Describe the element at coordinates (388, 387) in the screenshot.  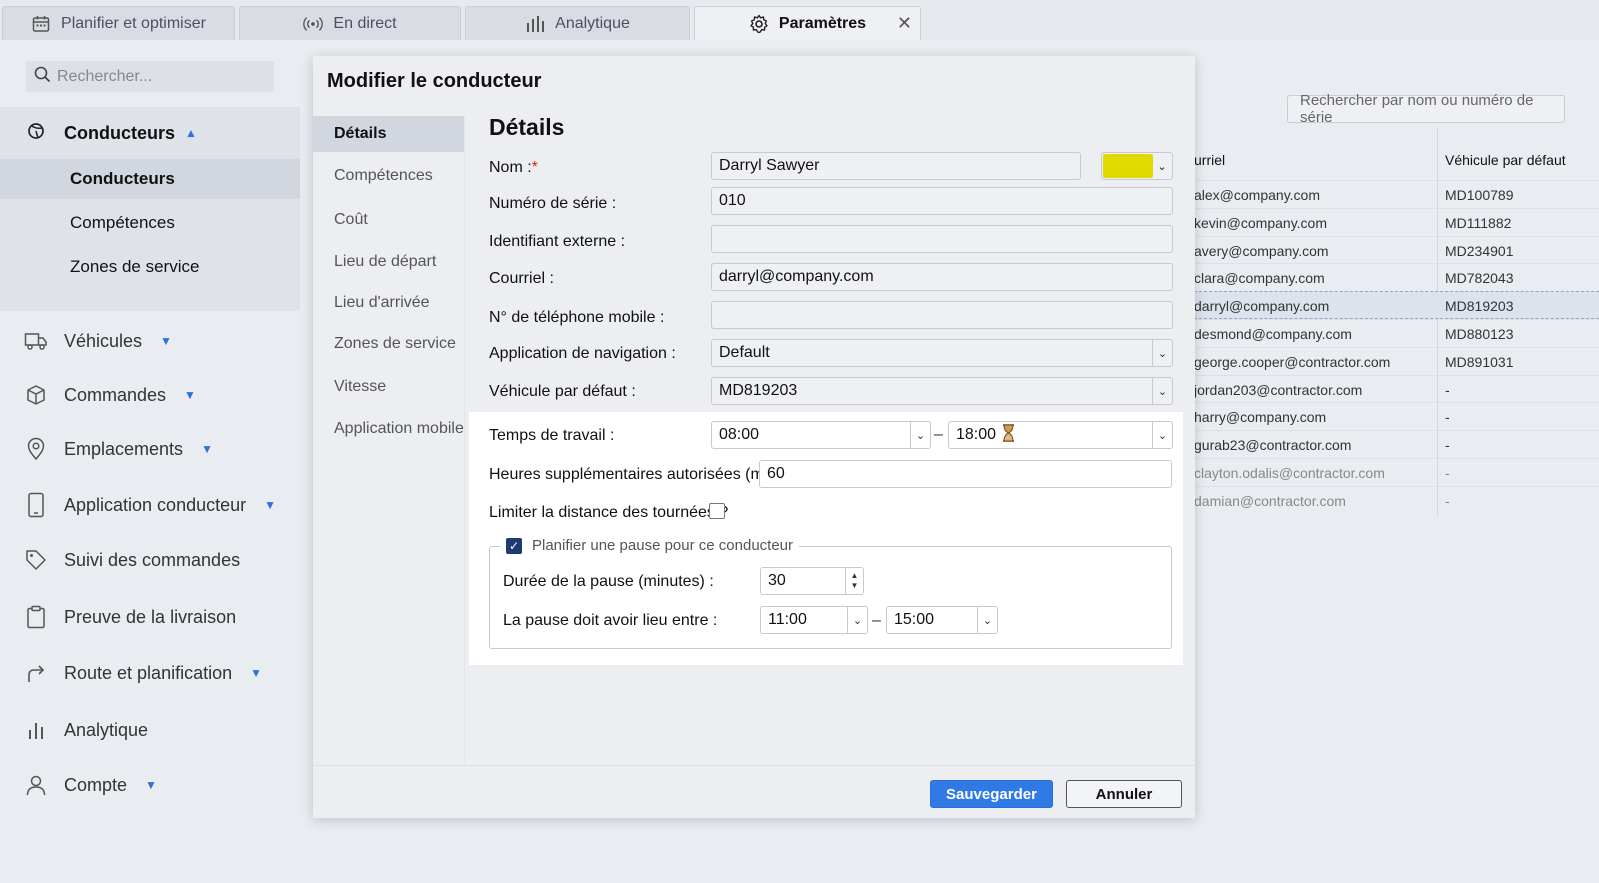
I see `modal-nav-vitesse: Vitesse` at that location.